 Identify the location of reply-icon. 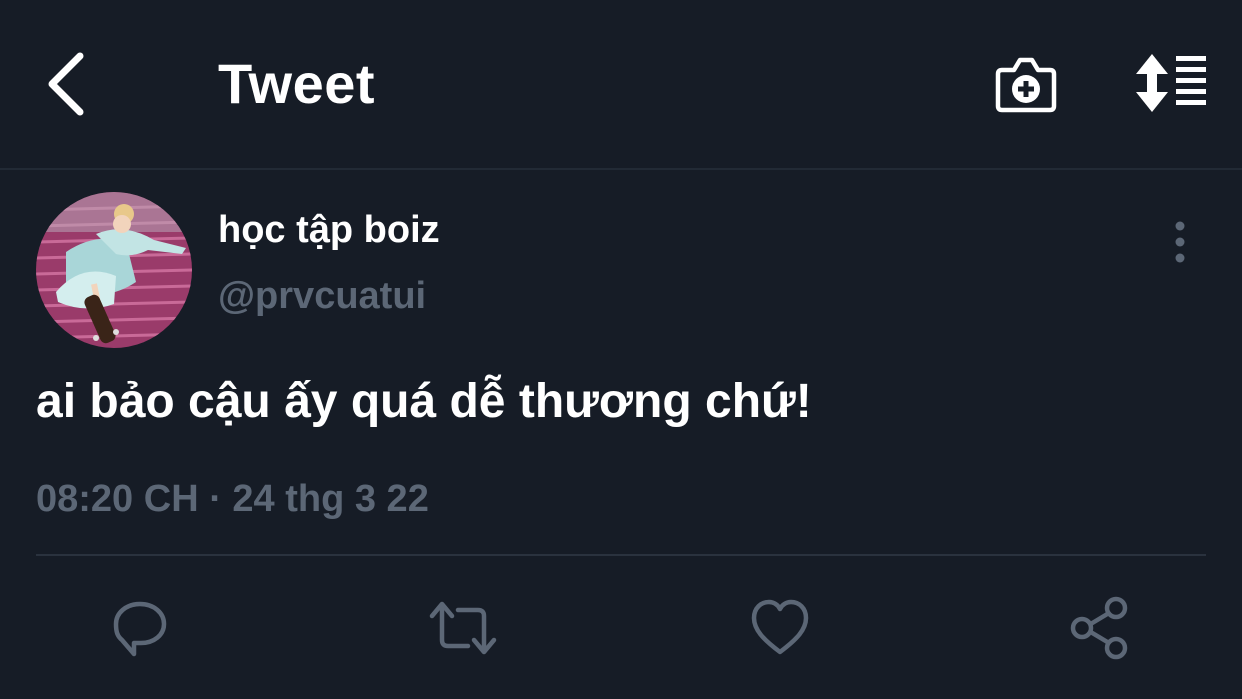
(140, 629).